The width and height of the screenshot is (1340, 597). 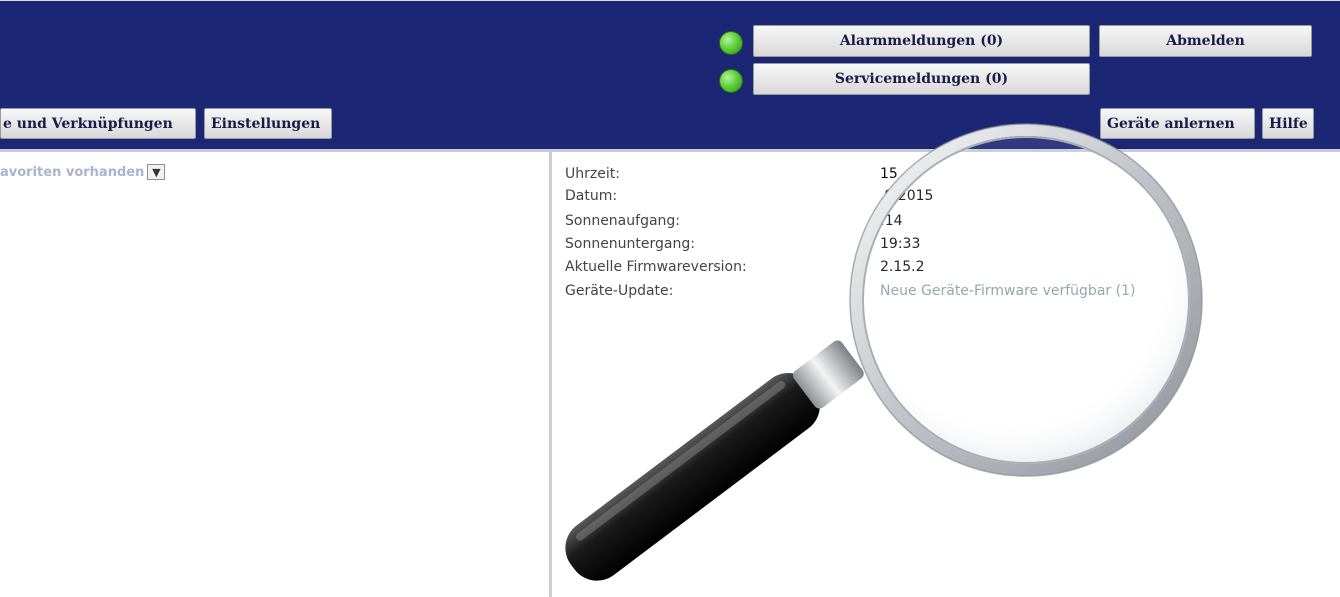 What do you see at coordinates (1205, 41) in the screenshot?
I see `logout-button: Abmelden` at bounding box center [1205, 41].